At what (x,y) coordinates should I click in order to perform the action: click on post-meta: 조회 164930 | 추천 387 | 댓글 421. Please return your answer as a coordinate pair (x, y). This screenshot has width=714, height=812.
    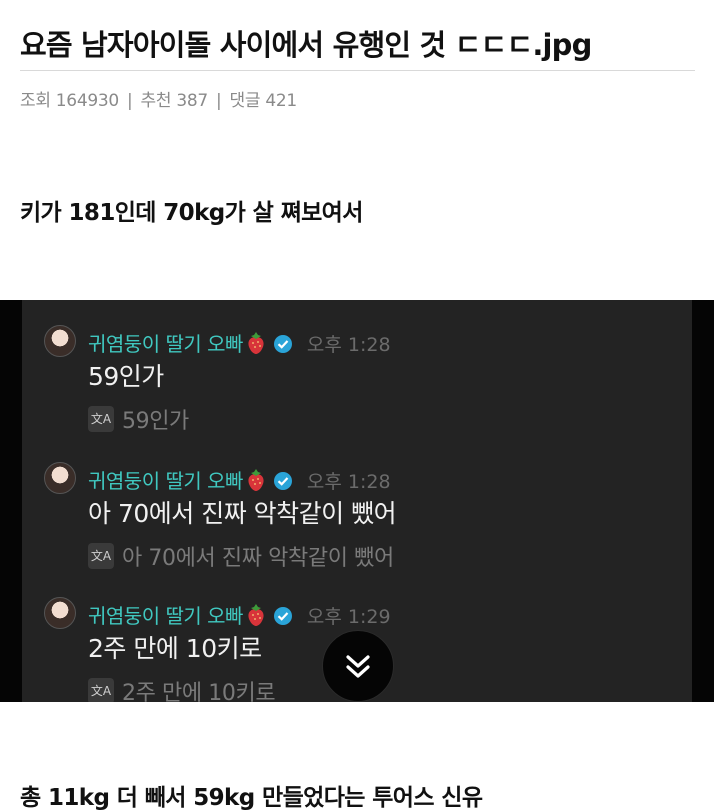
    Looking at the image, I should click on (158, 98).